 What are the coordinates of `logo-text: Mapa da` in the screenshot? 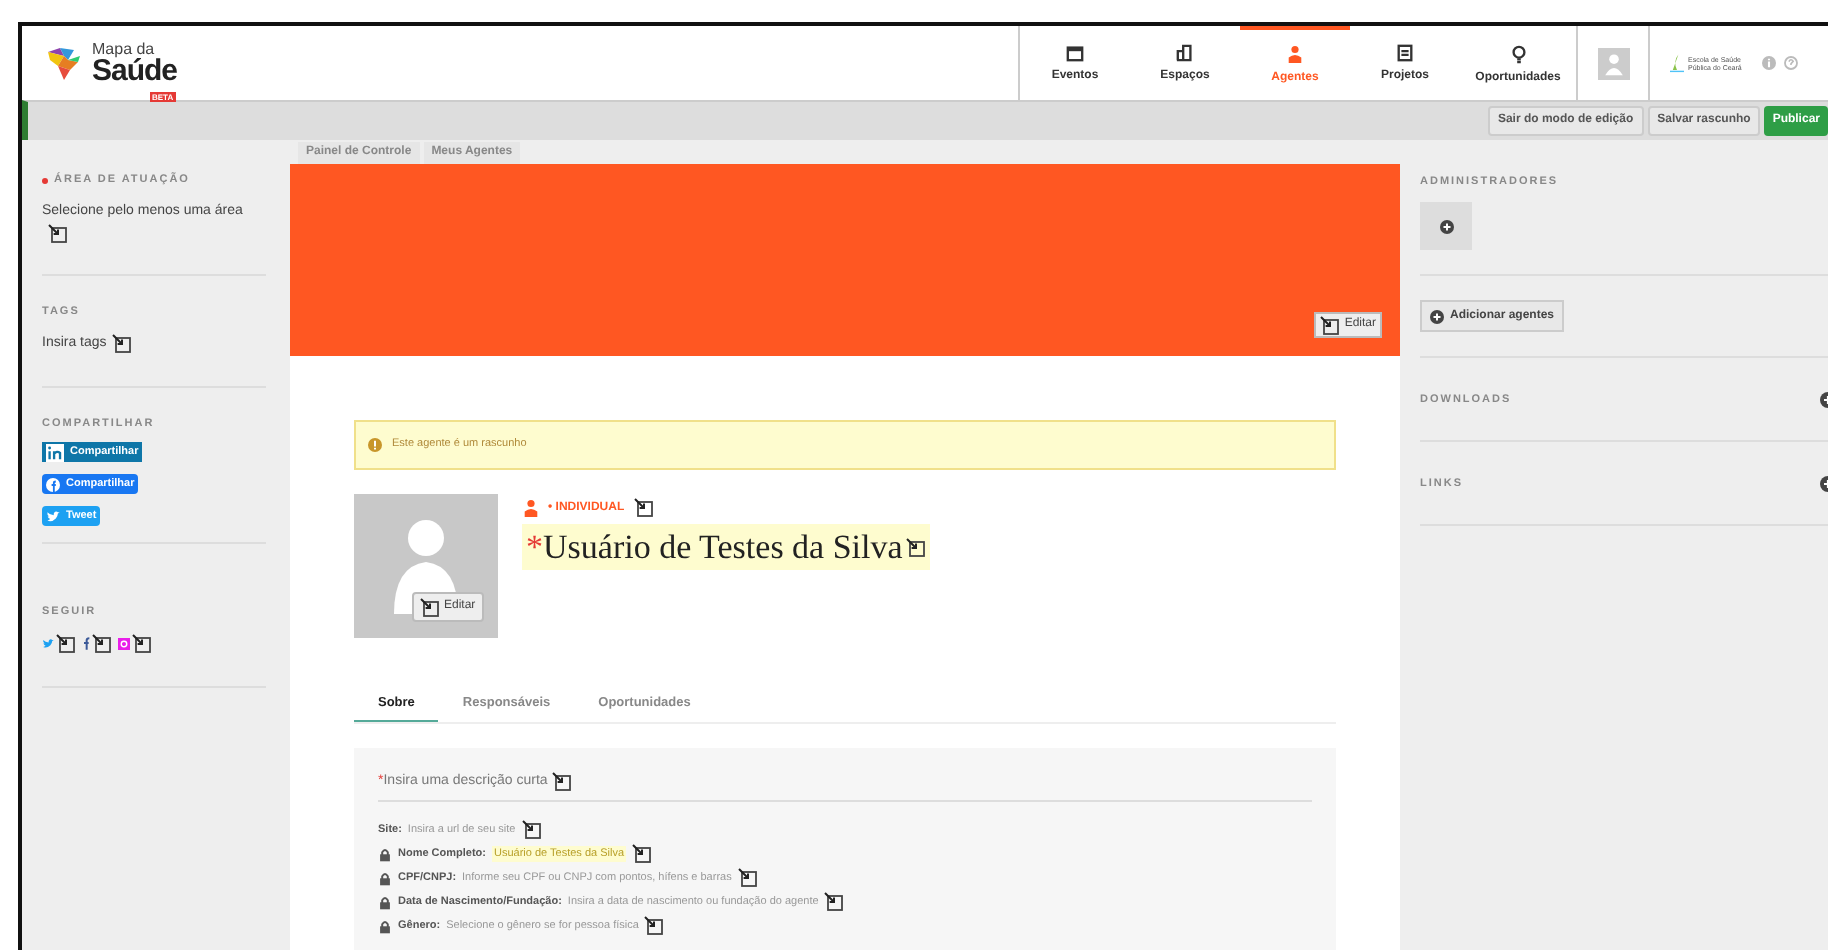 It's located at (124, 49).